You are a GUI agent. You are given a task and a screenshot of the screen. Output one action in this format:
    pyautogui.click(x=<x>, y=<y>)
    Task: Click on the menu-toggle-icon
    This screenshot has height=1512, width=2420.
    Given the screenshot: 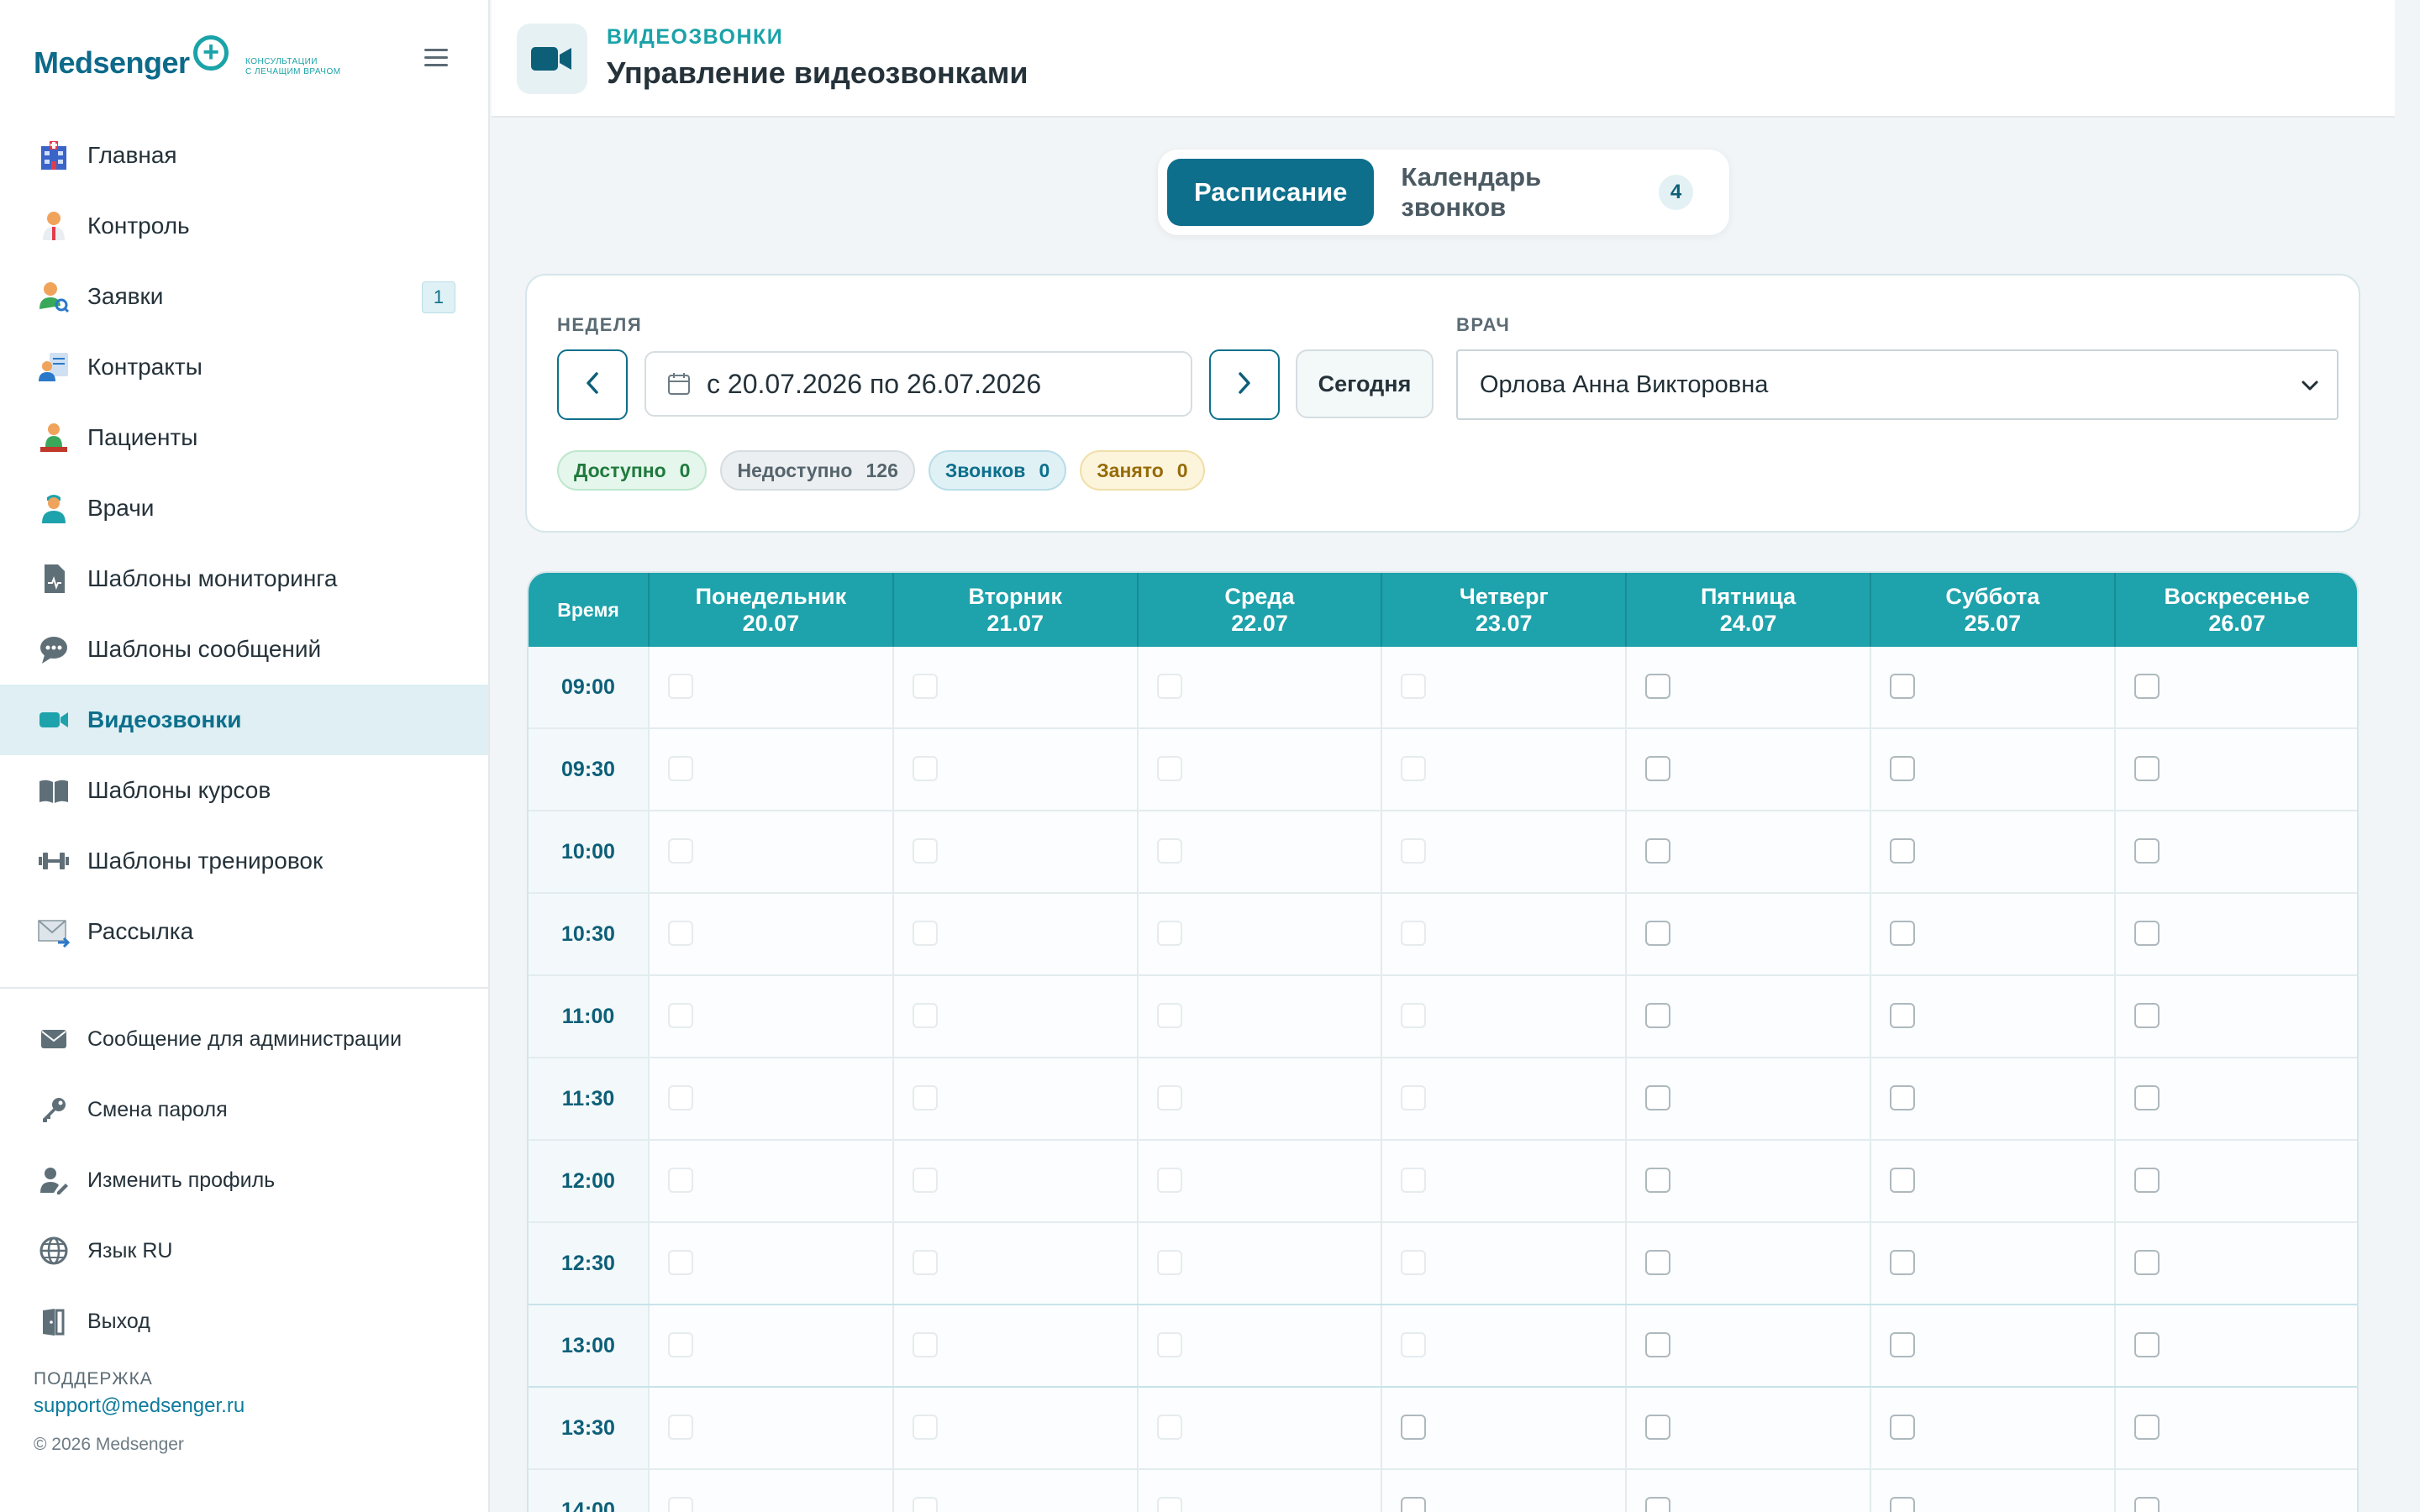 What is the action you would take?
    pyautogui.click(x=436, y=60)
    